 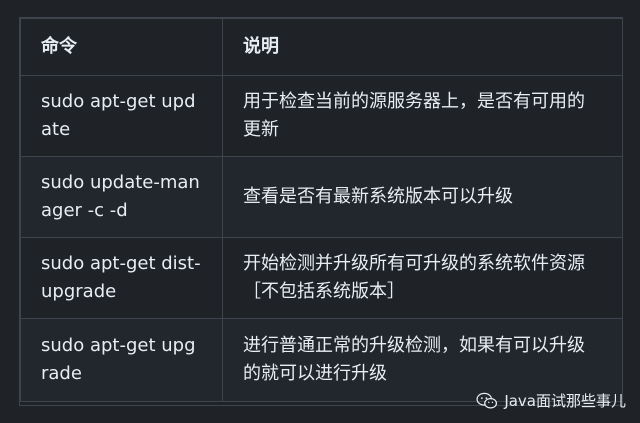 I want to click on description-text: 查看是否有最新系统版本可以升级, so click(x=378, y=196).